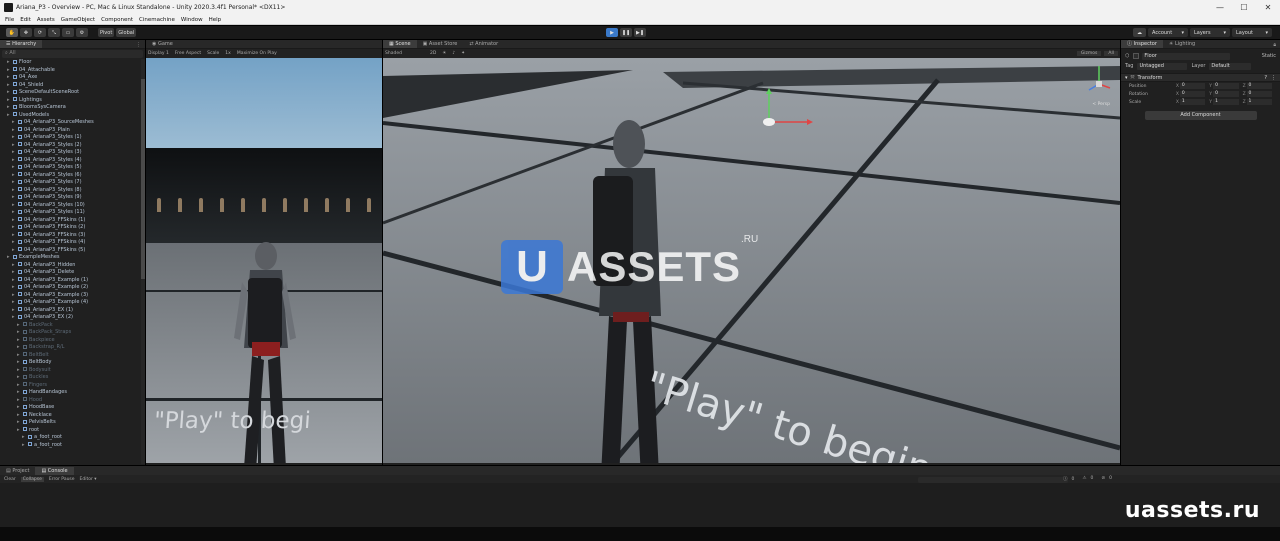 This screenshot has width=1280, height=541. What do you see at coordinates (463, 53) in the screenshot?
I see `effects-toggle-icon: ✦` at bounding box center [463, 53].